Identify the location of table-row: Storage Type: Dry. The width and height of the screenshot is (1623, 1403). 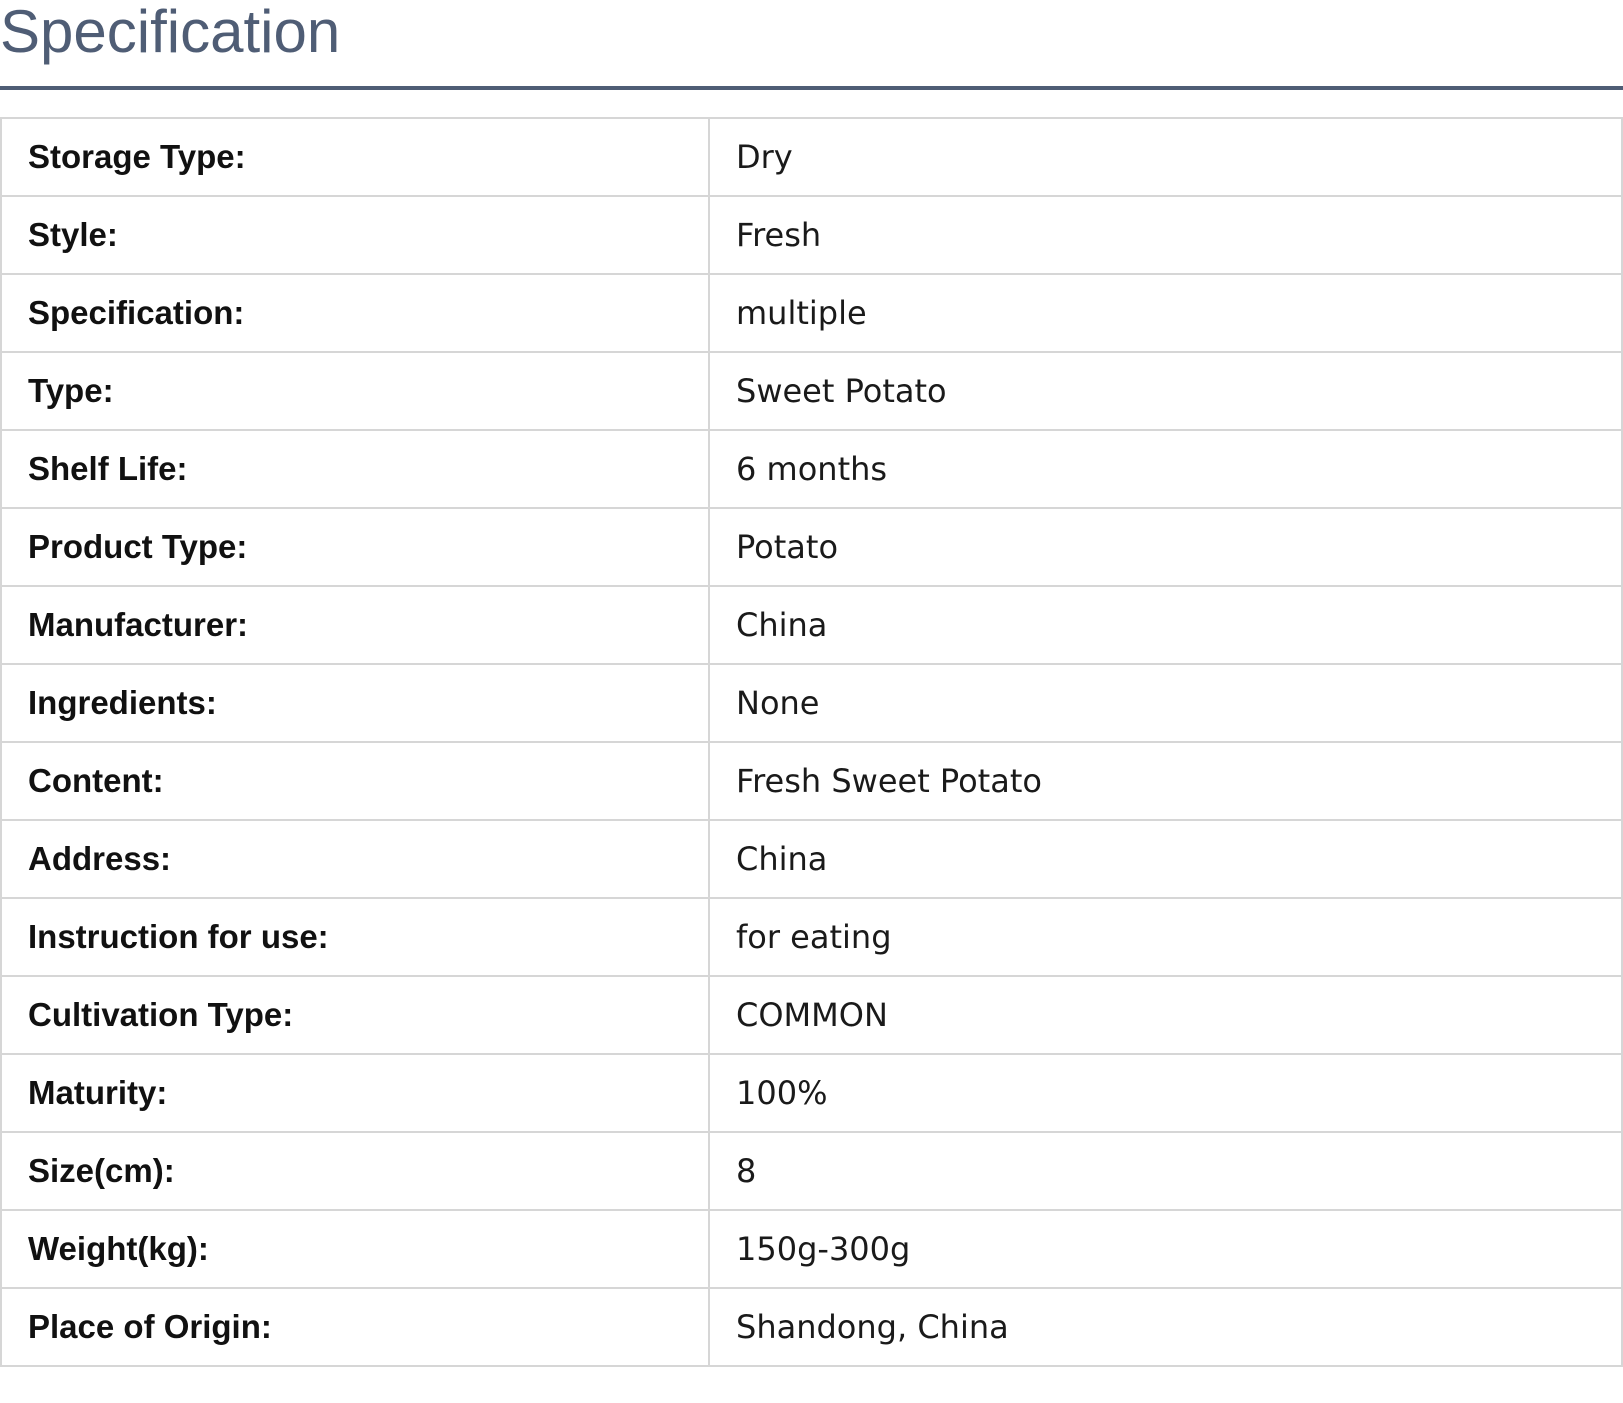
(811, 157).